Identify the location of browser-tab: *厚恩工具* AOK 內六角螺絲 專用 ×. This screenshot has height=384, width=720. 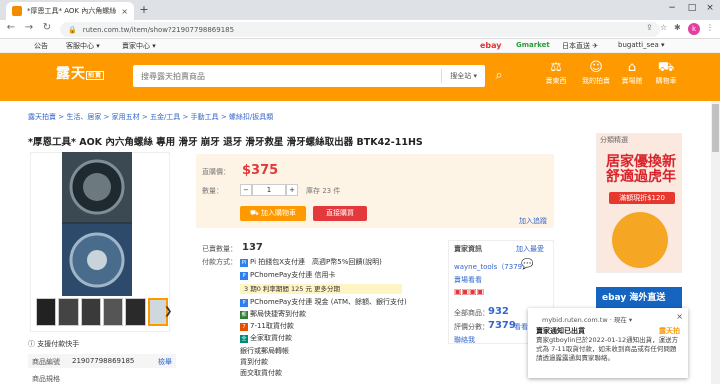
(70, 11).